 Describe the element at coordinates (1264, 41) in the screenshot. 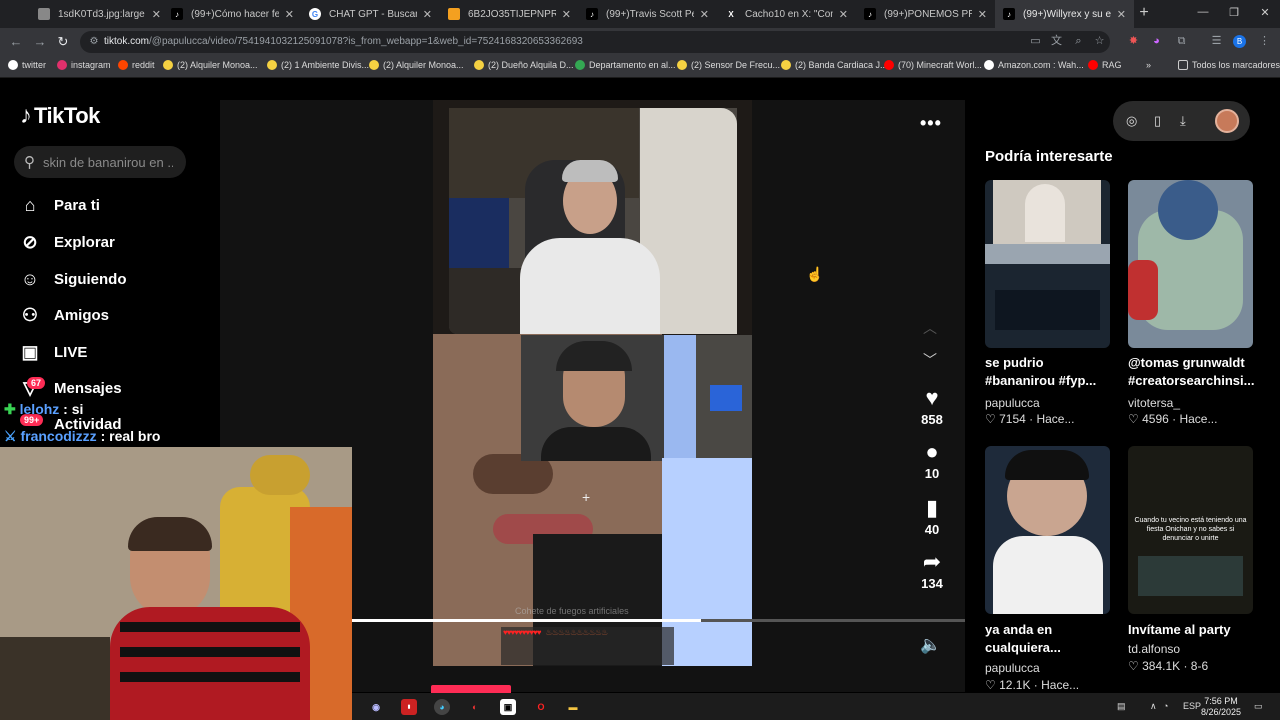

I see `menu-icon: ⋮` at that location.